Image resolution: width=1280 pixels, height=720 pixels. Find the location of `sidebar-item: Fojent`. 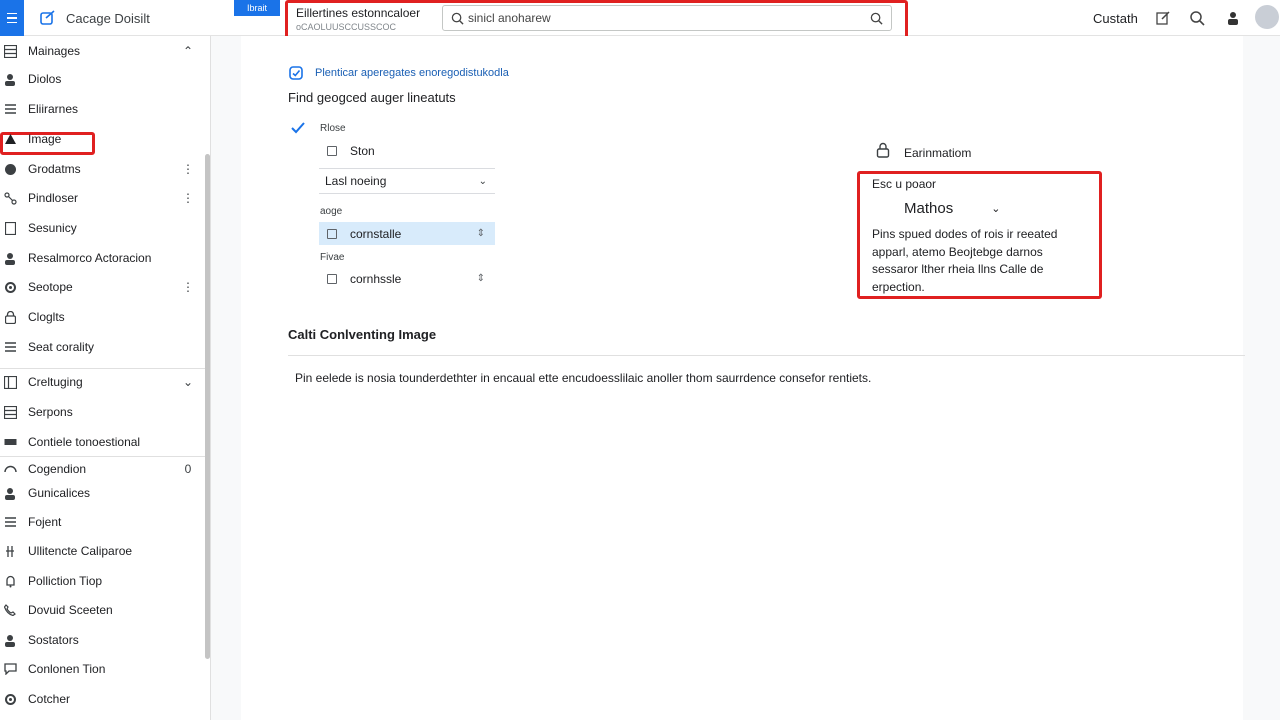

sidebar-item: Fojent is located at coordinates (100, 522).